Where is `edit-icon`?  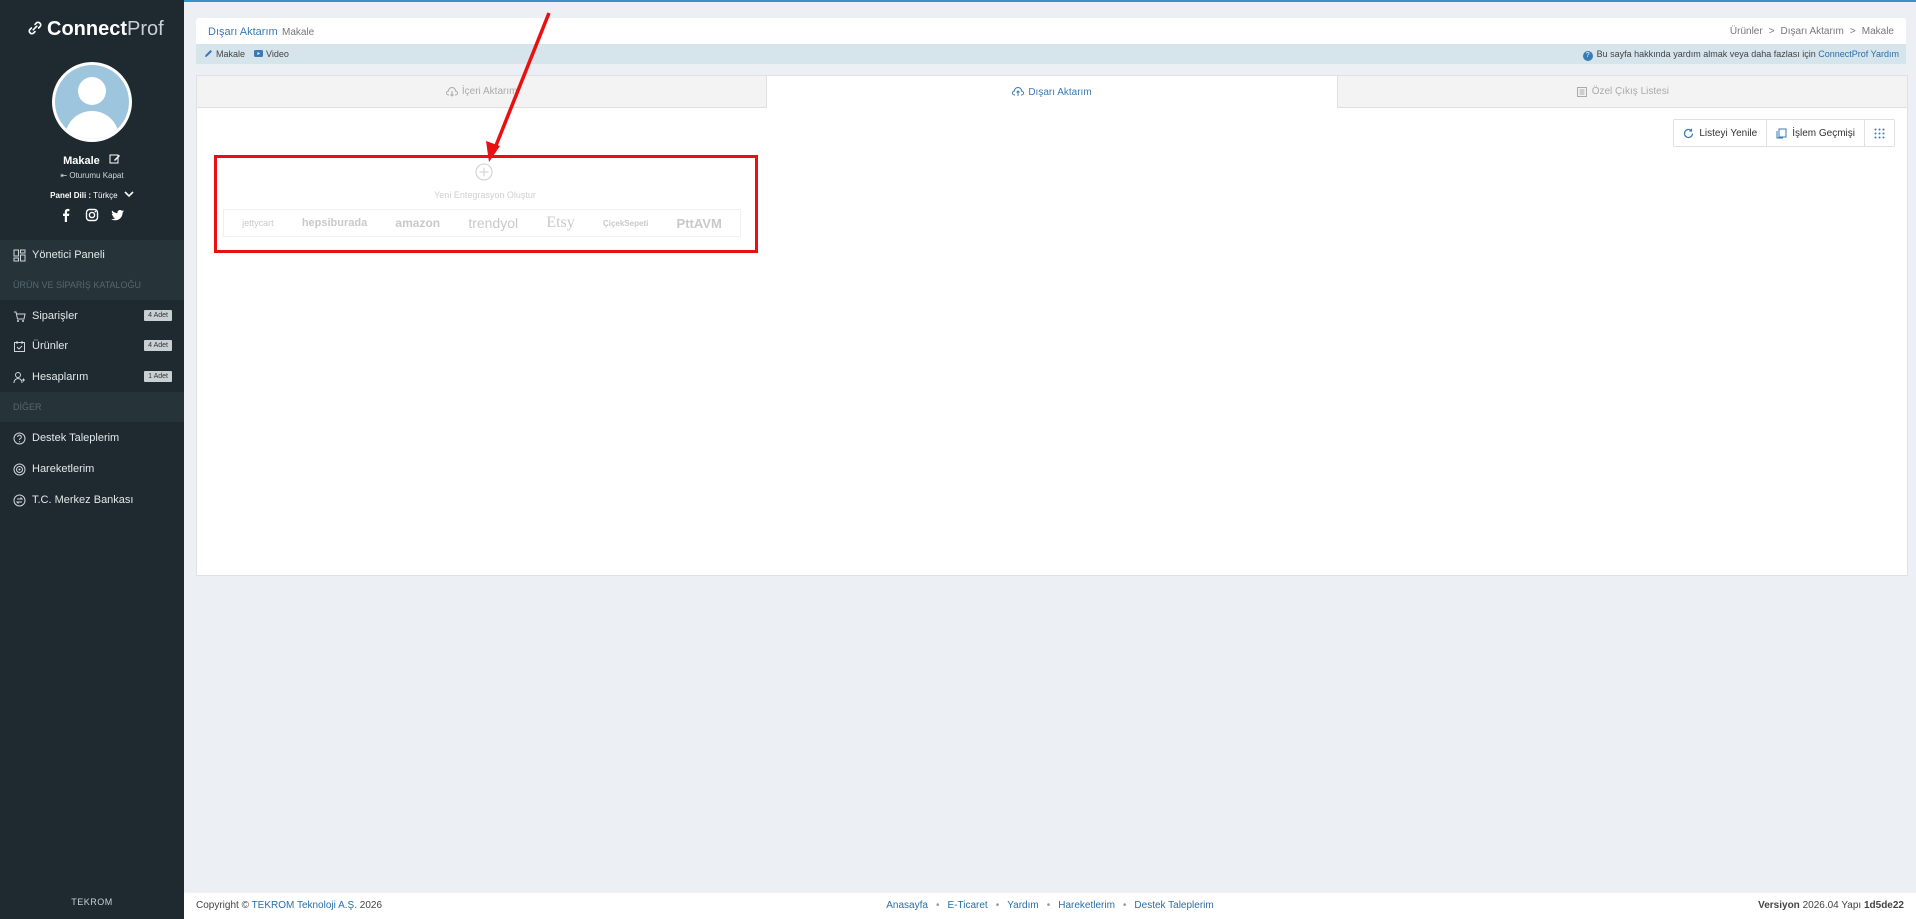
edit-icon is located at coordinates (115, 159).